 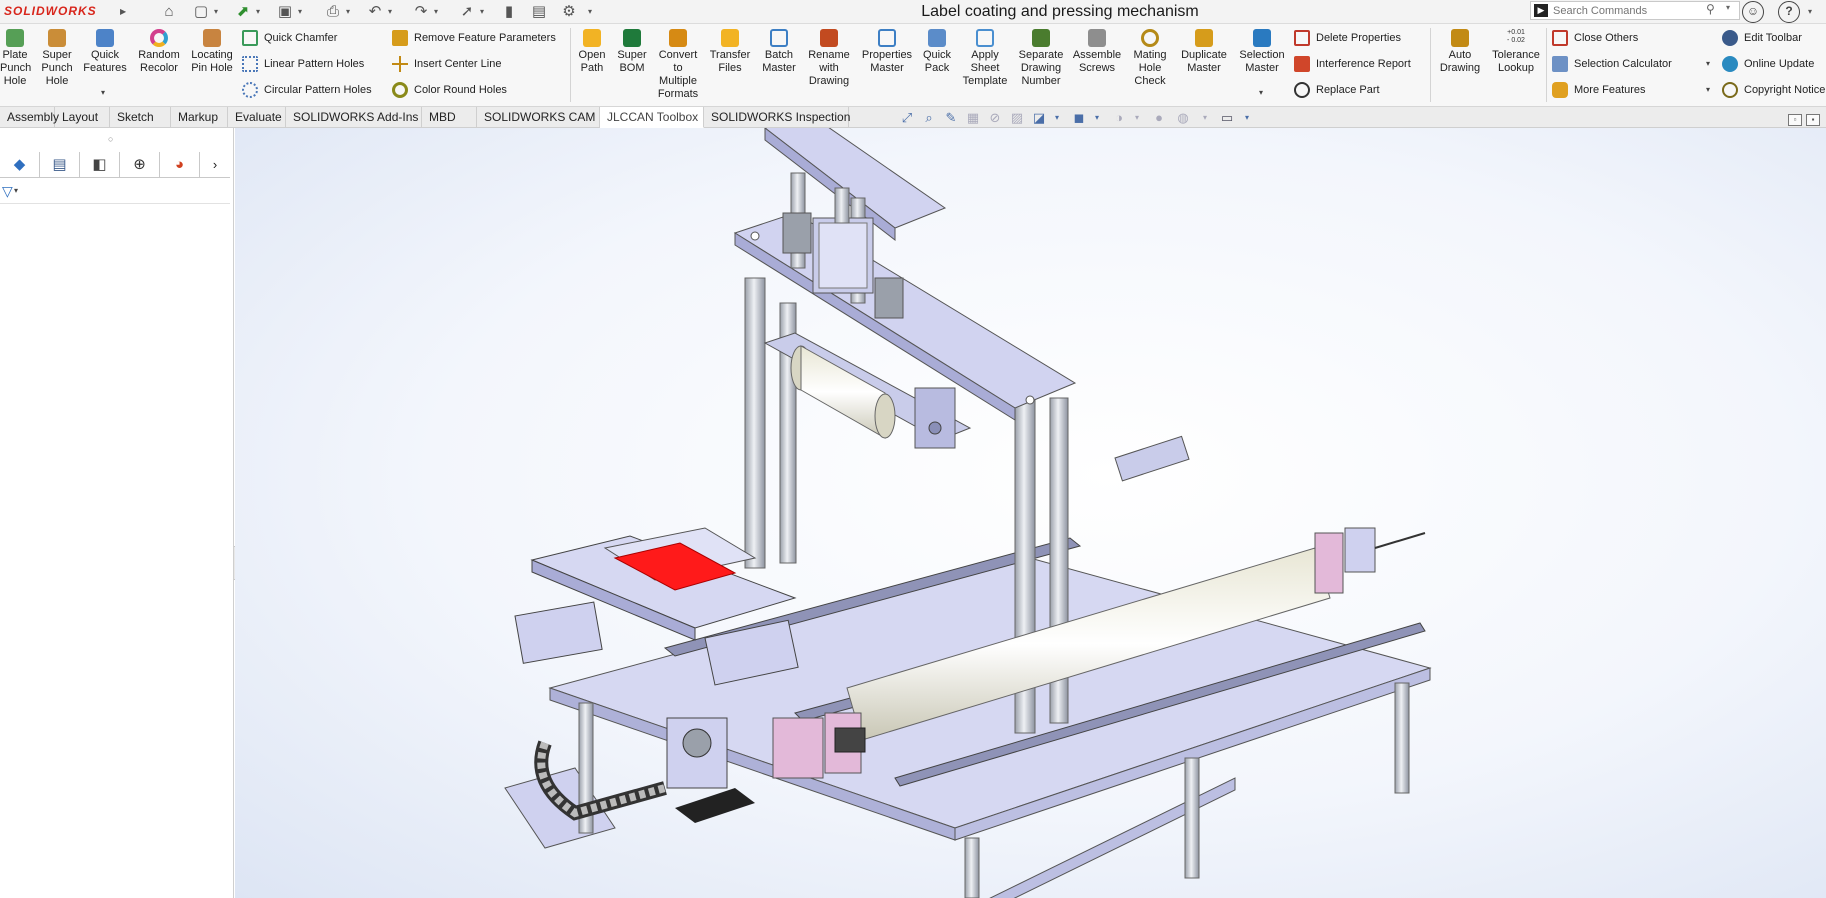 What do you see at coordinates (474, 39) in the screenshot?
I see `remove-feature-parameters-button: Remove Feature Parameters` at bounding box center [474, 39].